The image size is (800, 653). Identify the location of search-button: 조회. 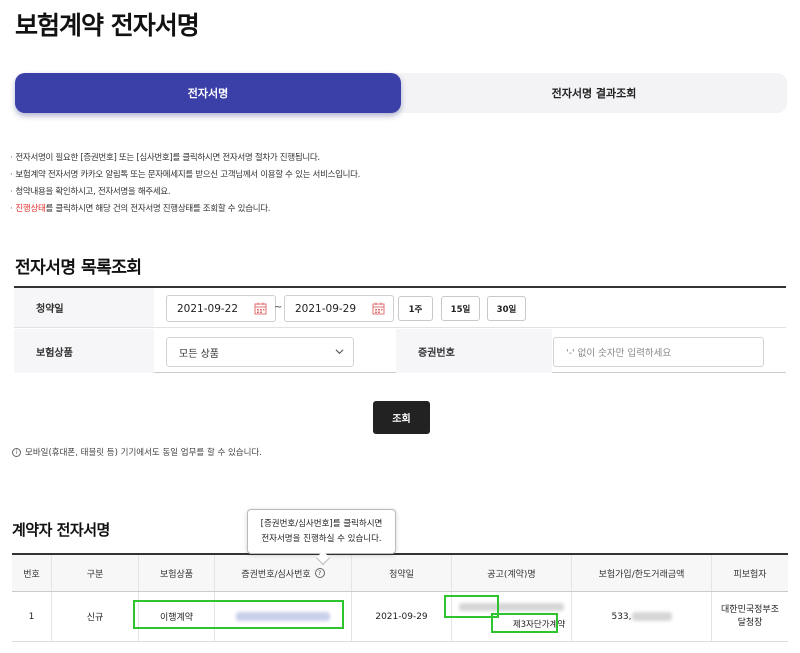
(401, 417).